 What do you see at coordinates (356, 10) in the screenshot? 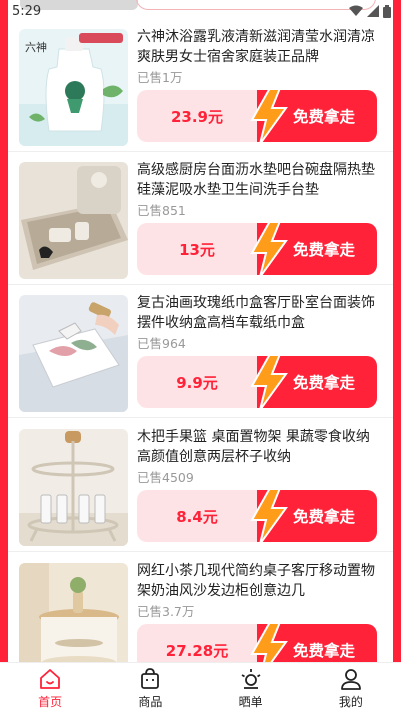
I see `wifi-icon` at bounding box center [356, 10].